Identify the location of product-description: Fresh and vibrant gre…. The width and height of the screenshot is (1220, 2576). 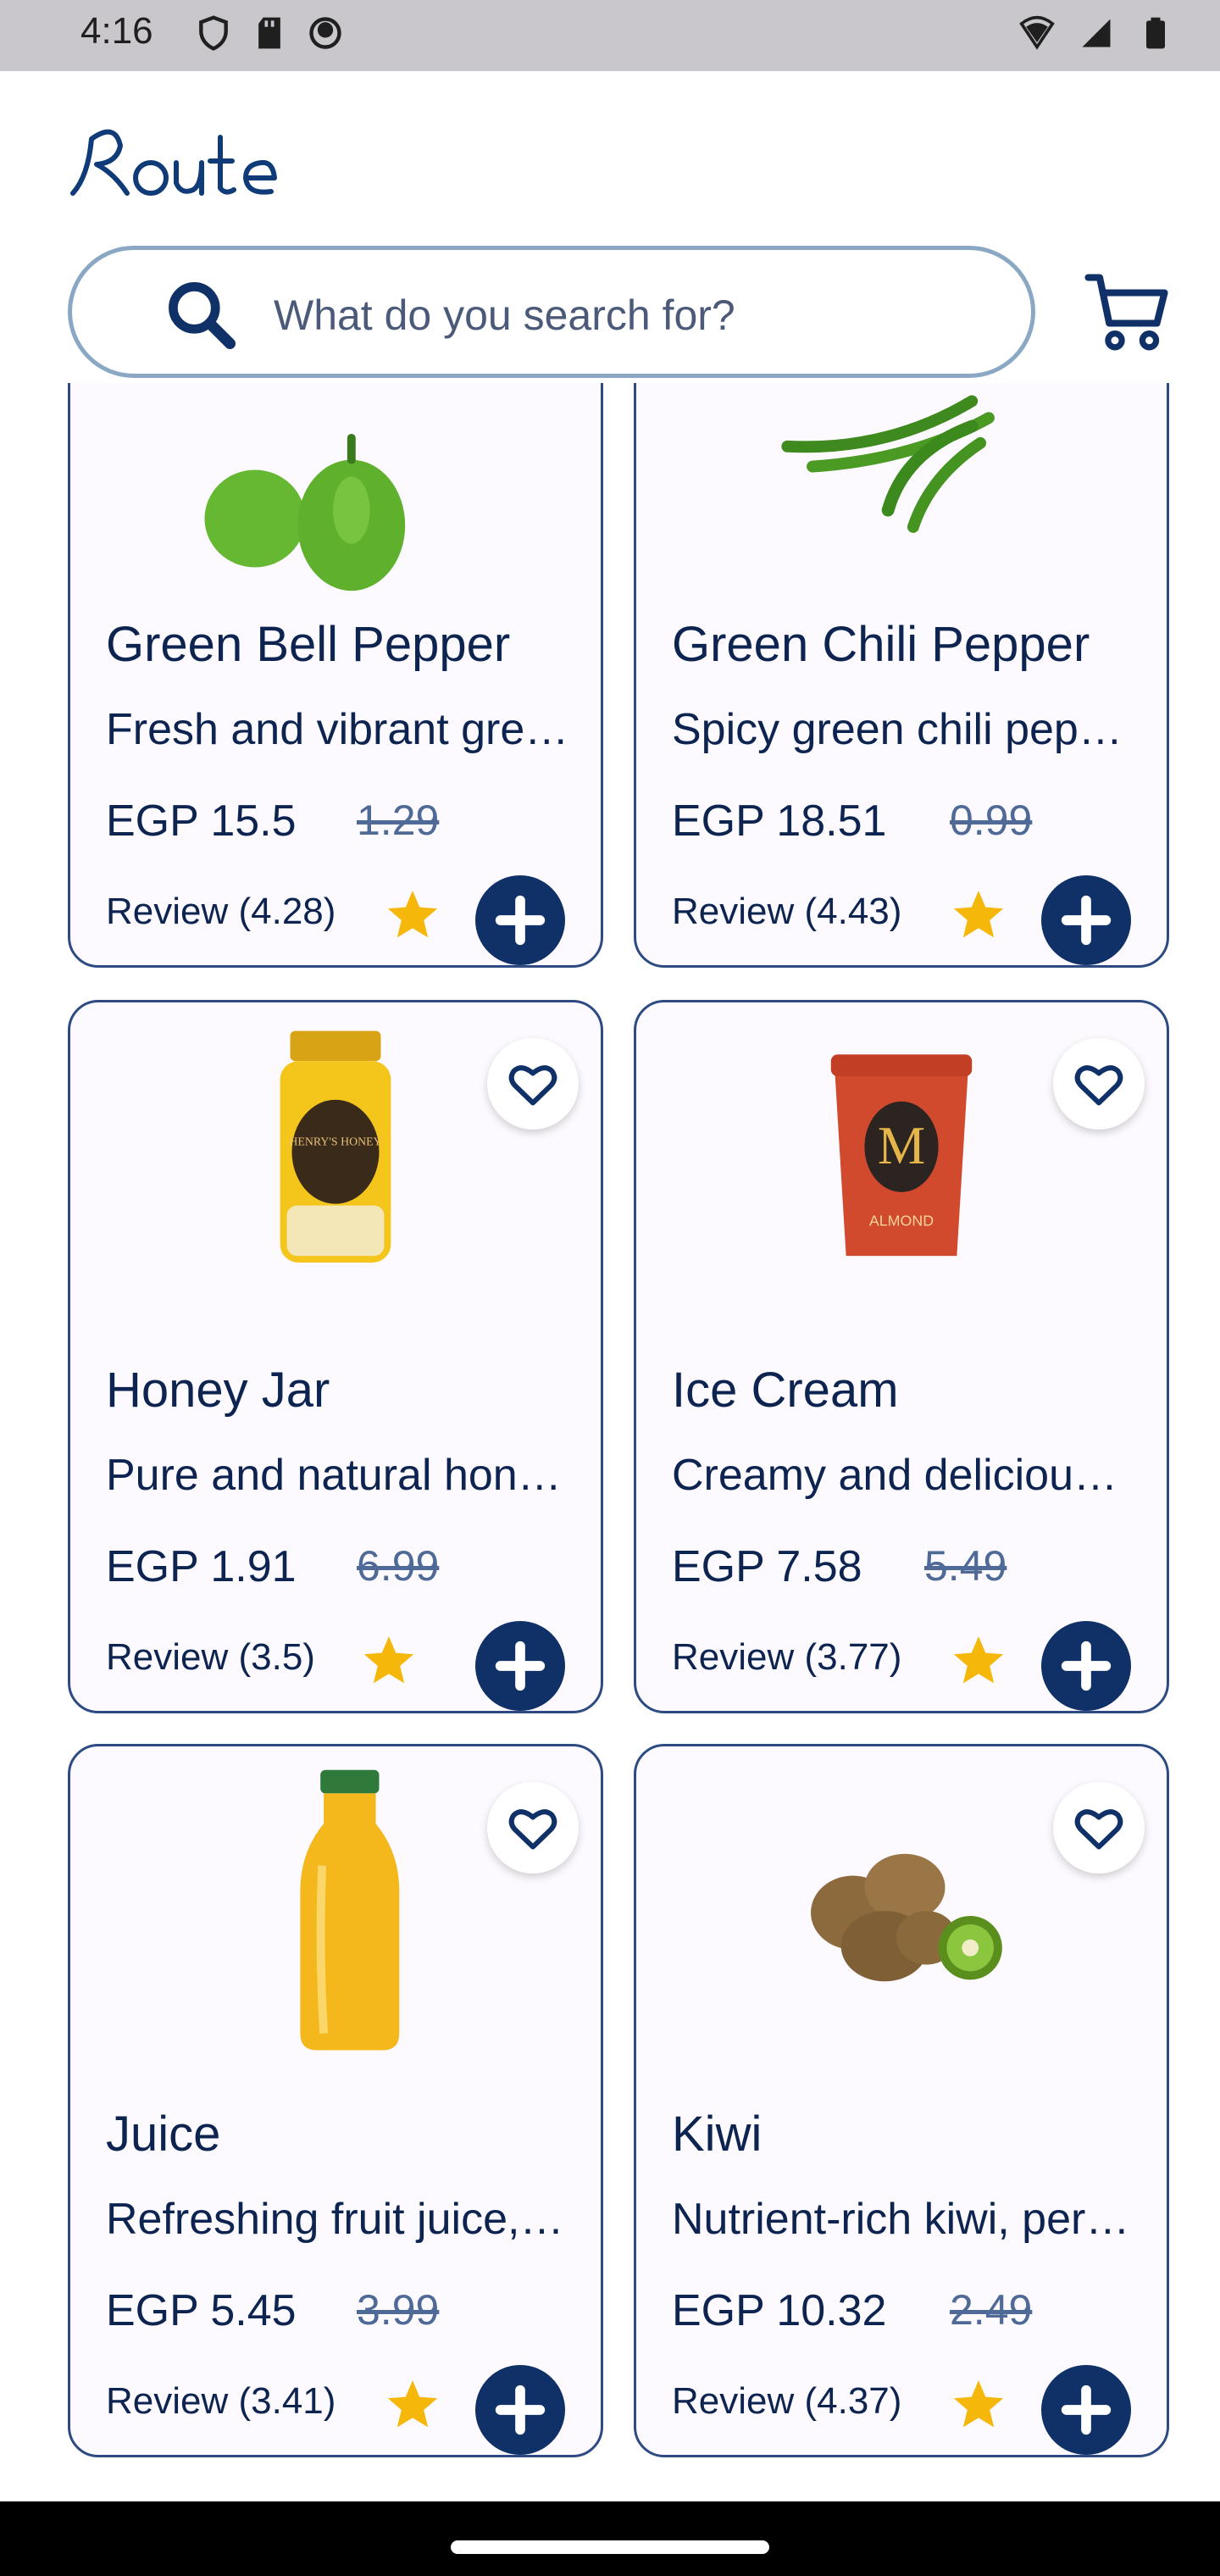
(337, 729).